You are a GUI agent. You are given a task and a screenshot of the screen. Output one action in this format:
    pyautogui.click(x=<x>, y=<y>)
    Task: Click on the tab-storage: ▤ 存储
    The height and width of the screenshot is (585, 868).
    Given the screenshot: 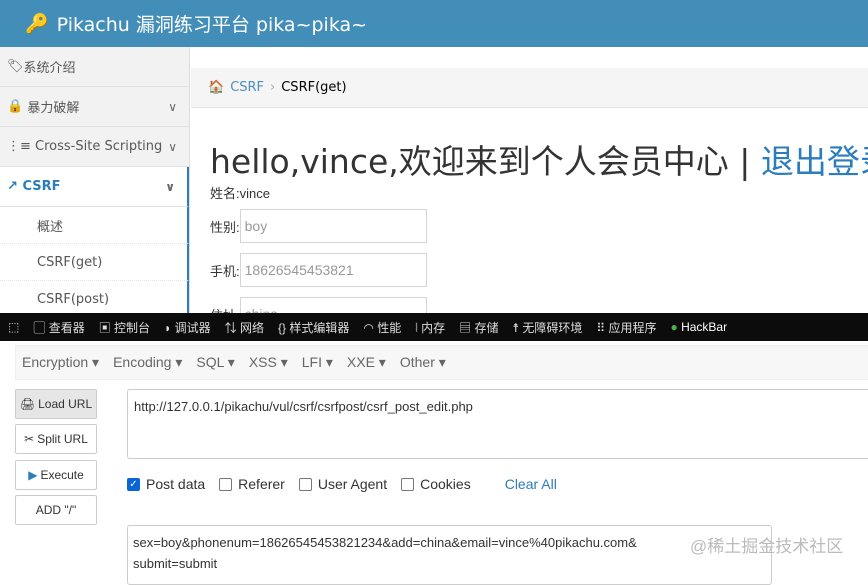 What is the action you would take?
    pyautogui.click(x=478, y=327)
    